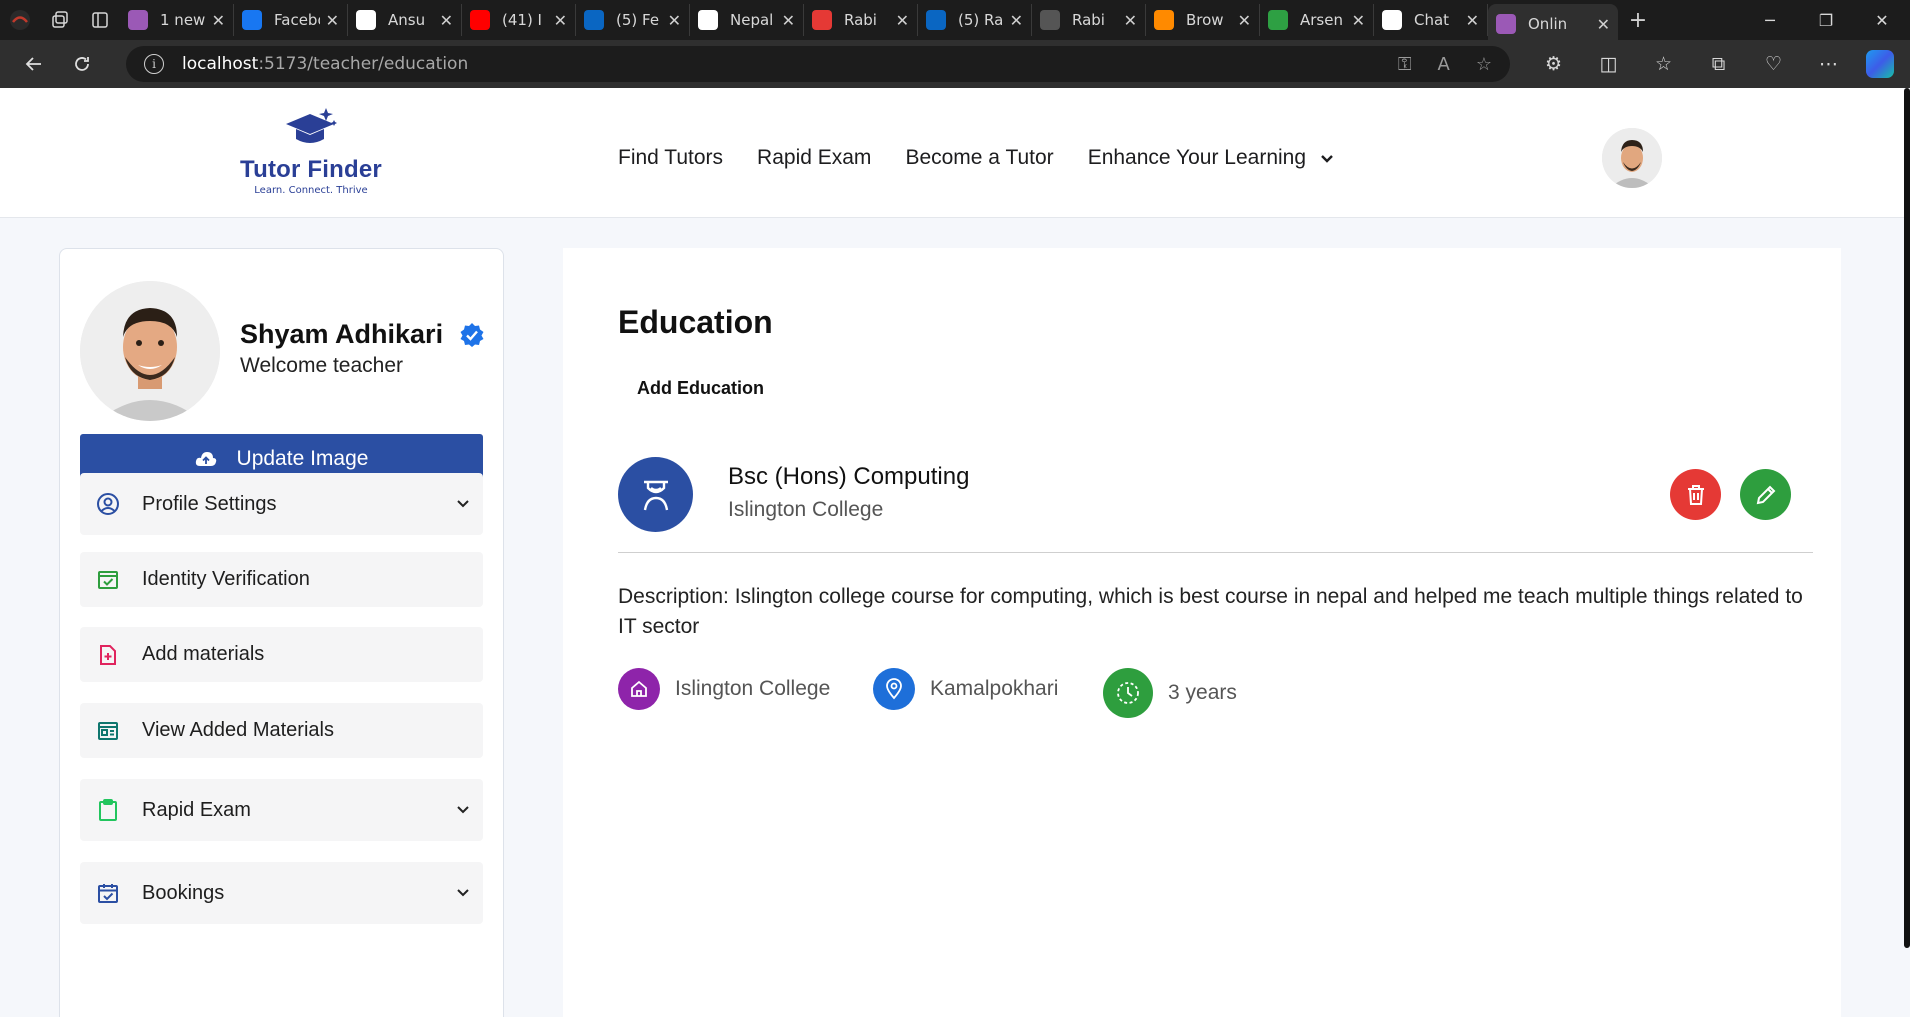 This screenshot has height=1017, width=1910. I want to click on header-avatar, so click(1632, 158).